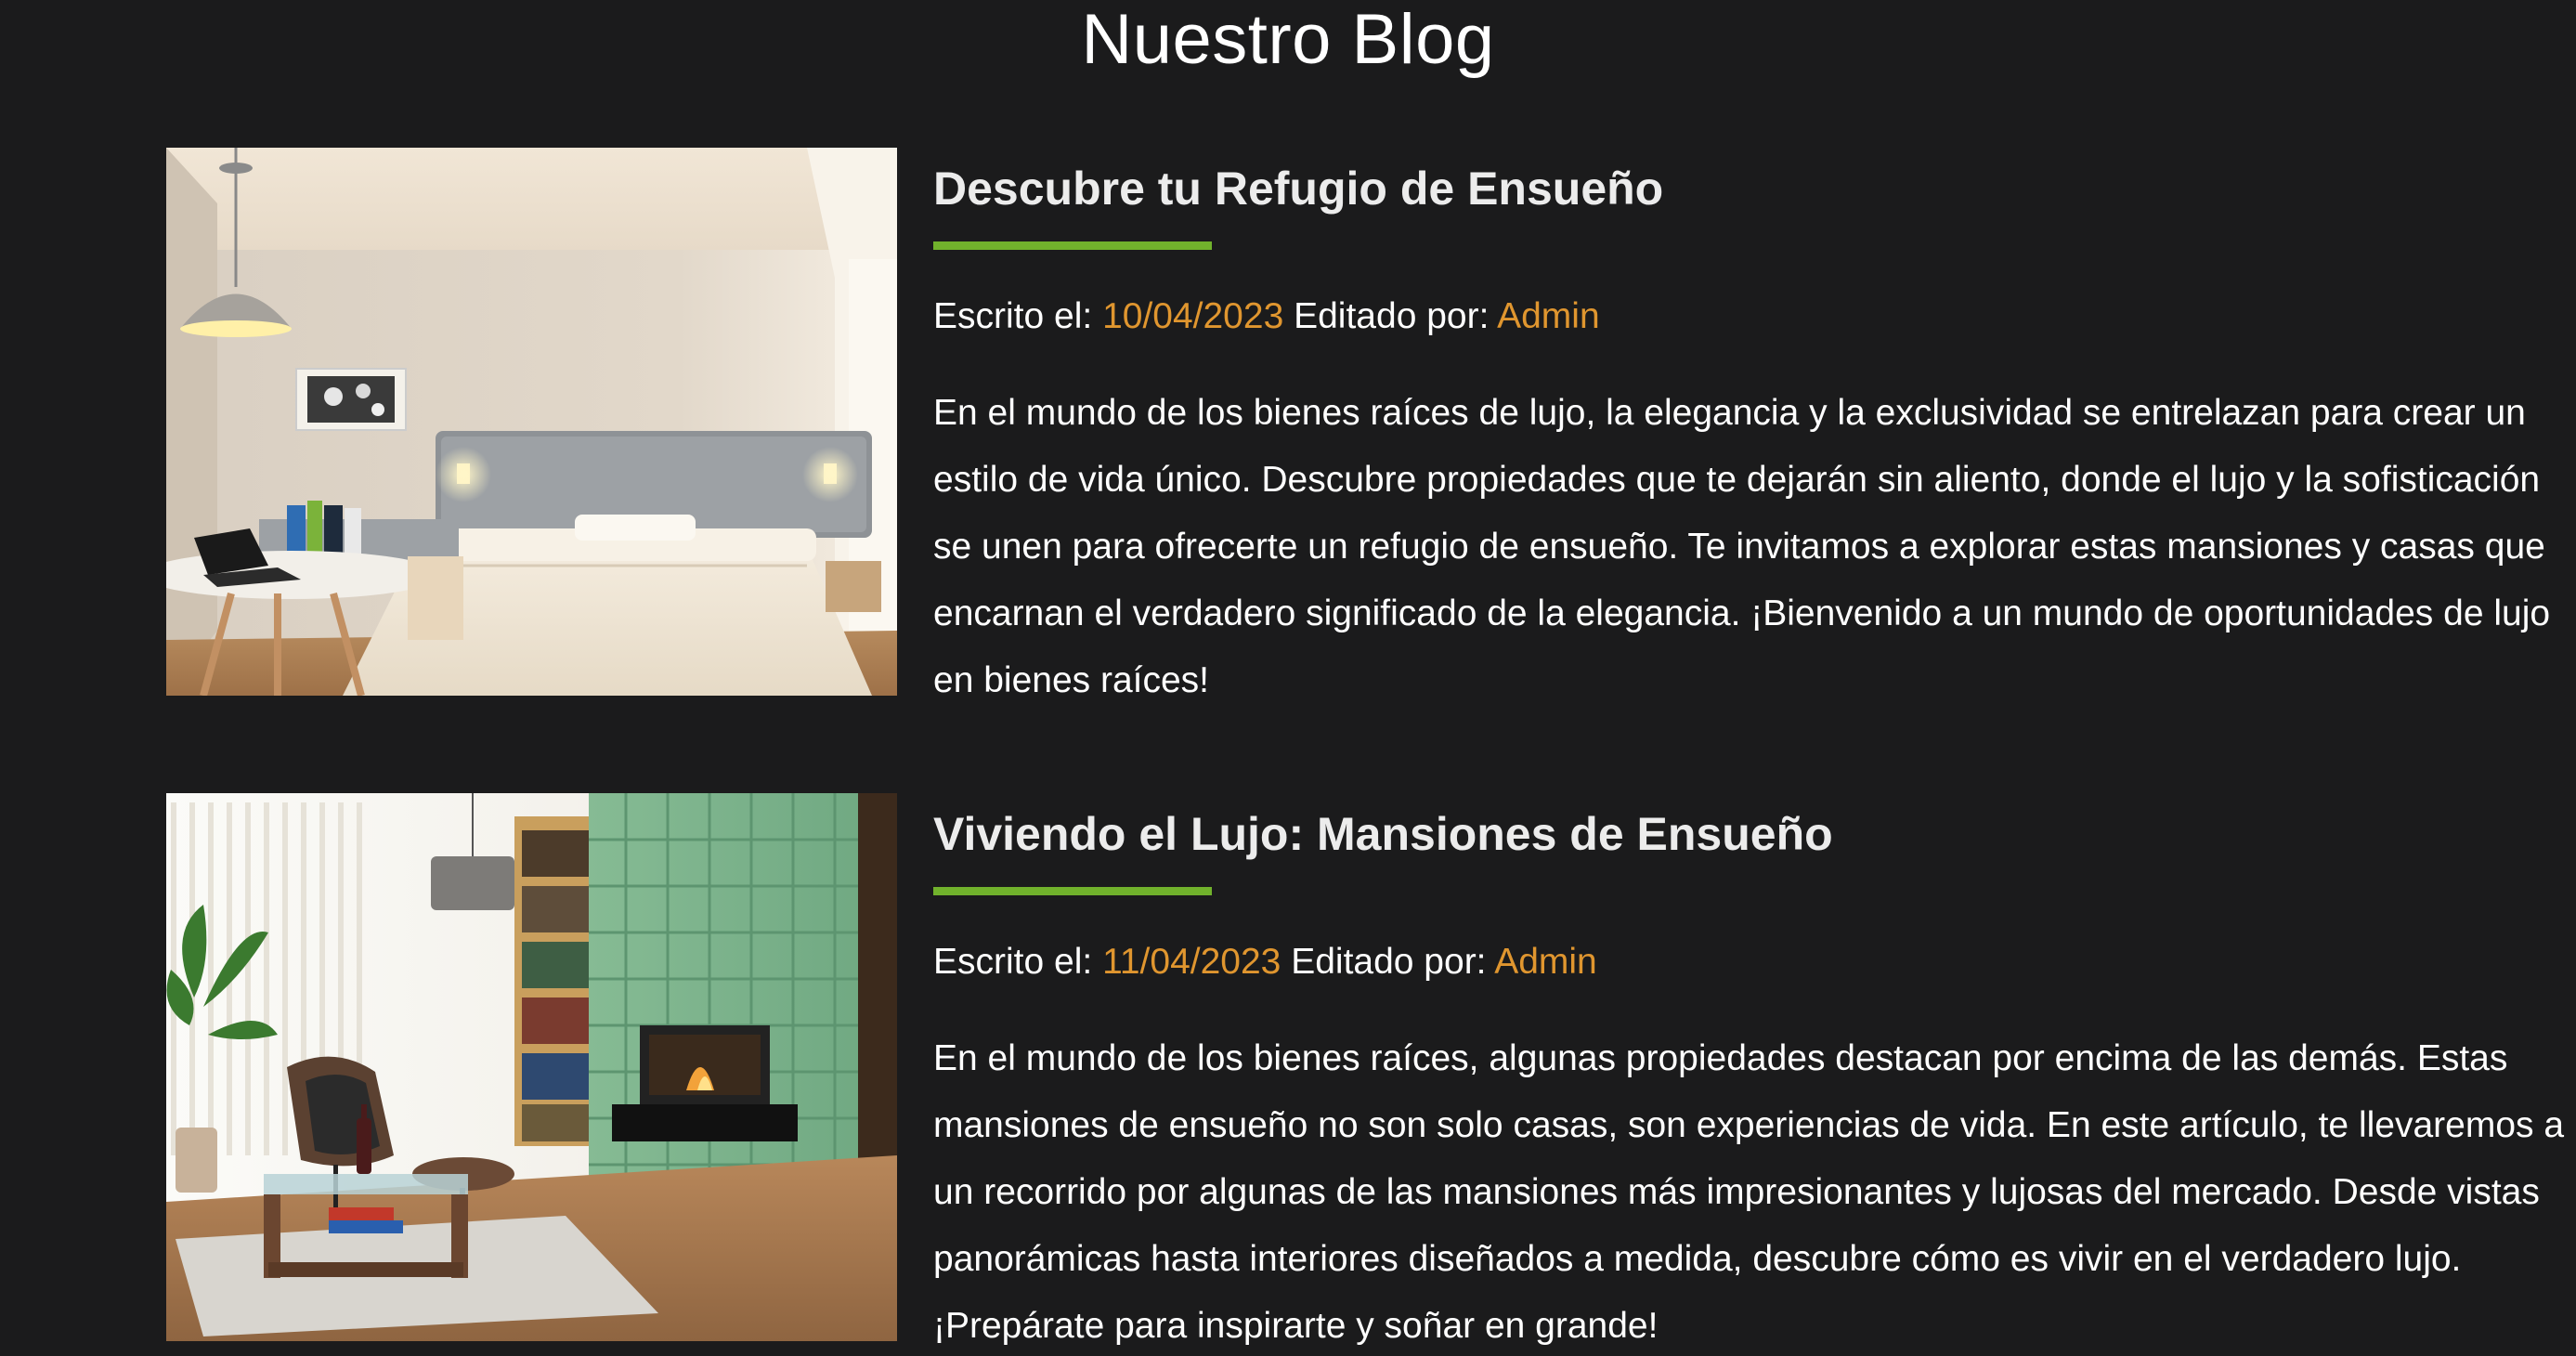 The width and height of the screenshot is (2576, 1356). I want to click on bedroom-image, so click(531, 422).